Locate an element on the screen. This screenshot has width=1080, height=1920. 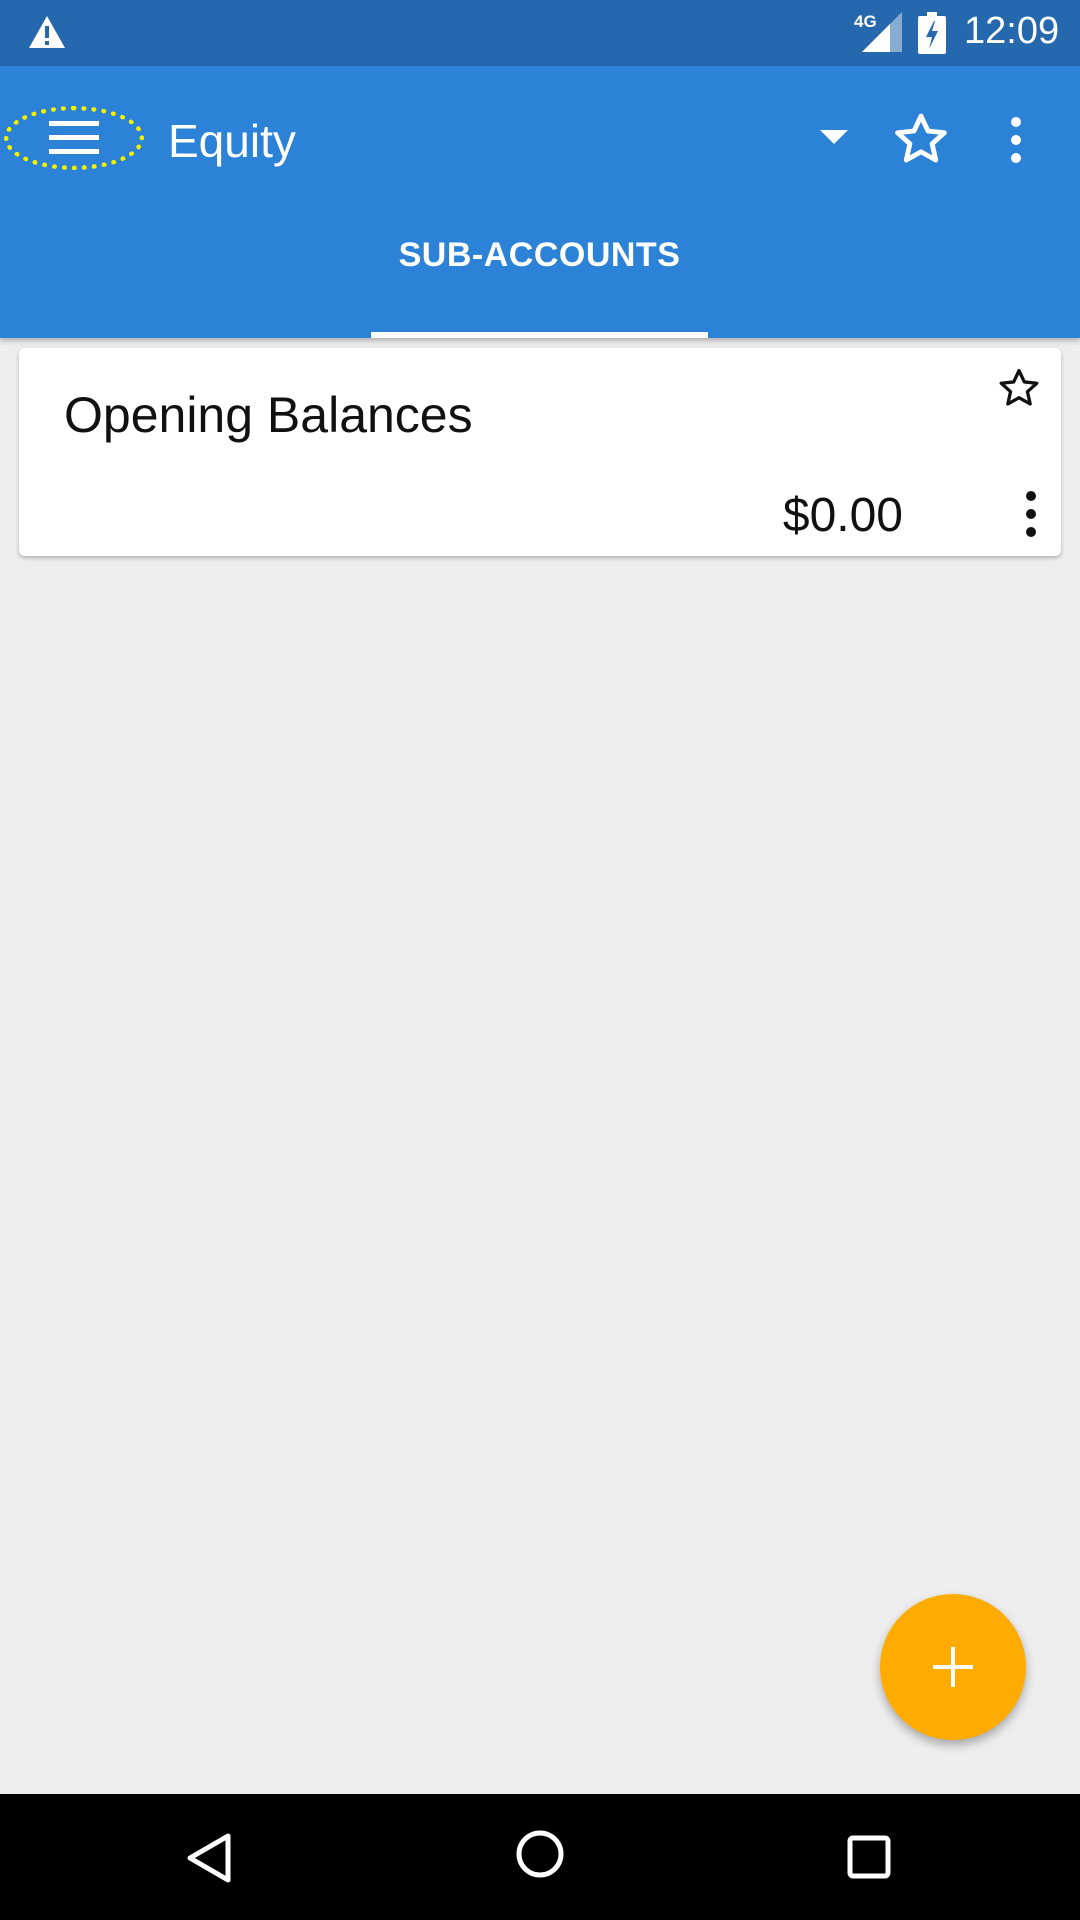
menu-icon is located at coordinates (74, 137).